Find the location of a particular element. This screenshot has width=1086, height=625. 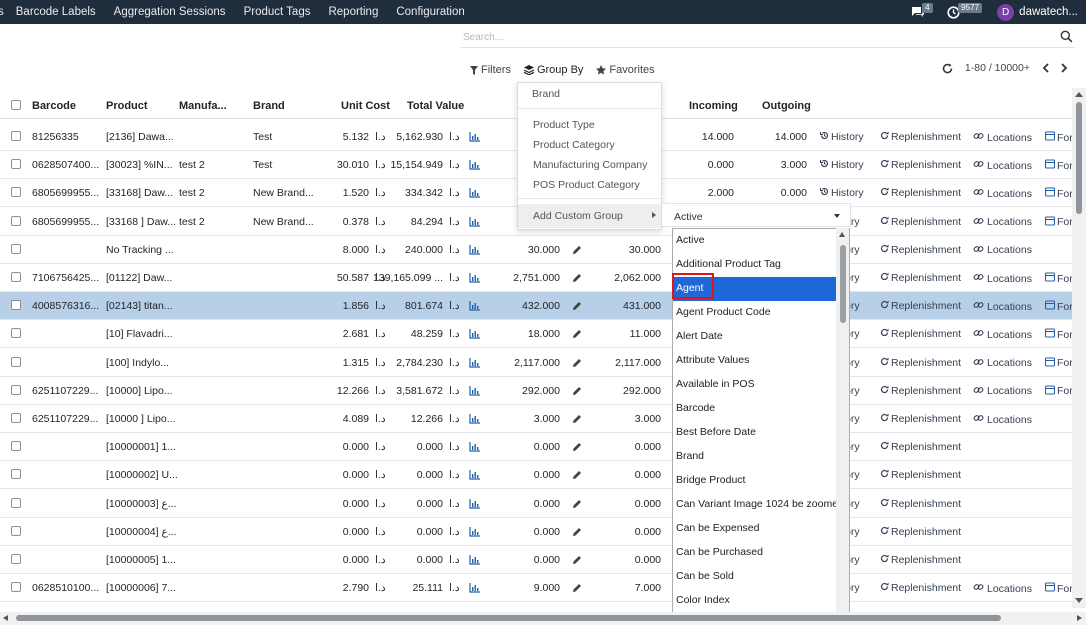

scroll-left-arrow is located at coordinates (5, 618).